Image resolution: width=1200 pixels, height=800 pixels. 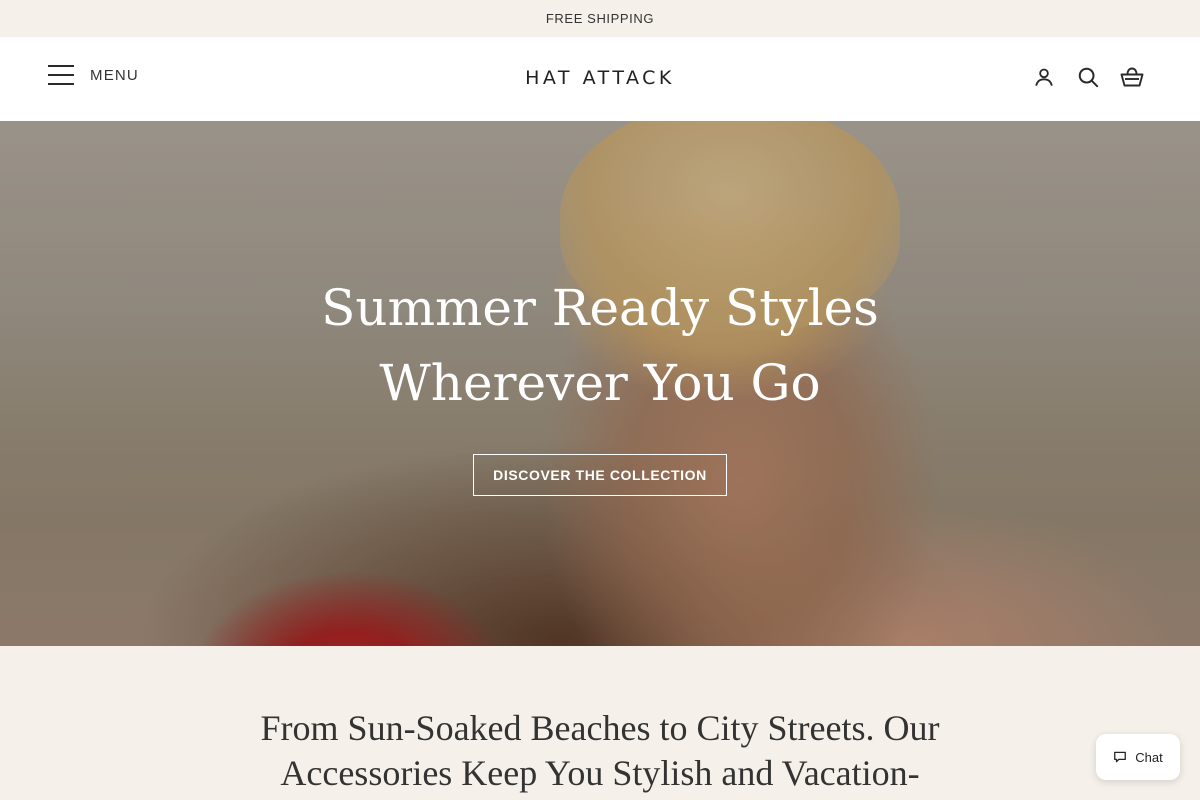 What do you see at coordinates (600, 475) in the screenshot?
I see `discover-collection-button: DISCOVER THE COLLECTION` at bounding box center [600, 475].